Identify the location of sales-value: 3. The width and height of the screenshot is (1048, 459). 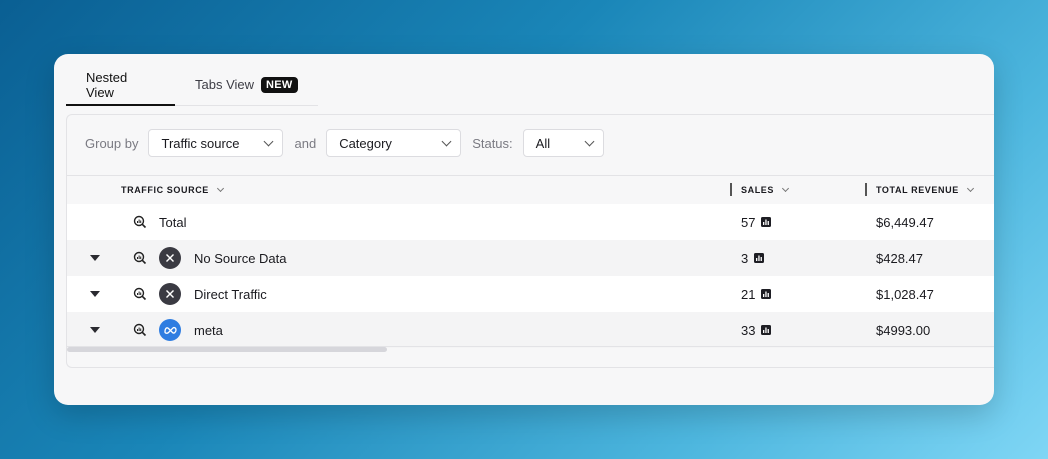
(745, 258).